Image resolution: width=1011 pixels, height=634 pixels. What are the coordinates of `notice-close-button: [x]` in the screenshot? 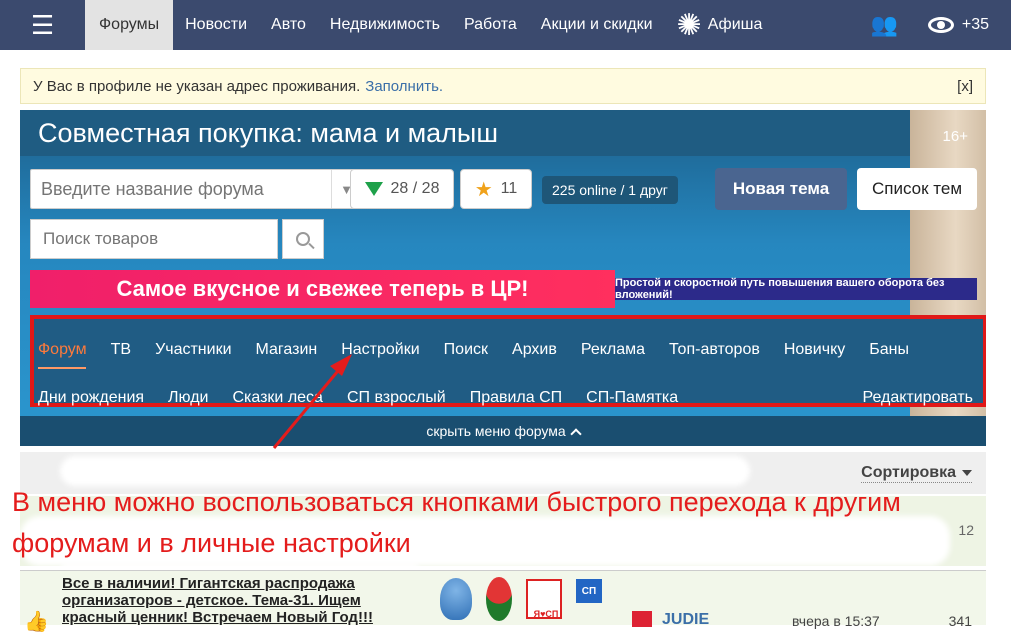 It's located at (965, 86).